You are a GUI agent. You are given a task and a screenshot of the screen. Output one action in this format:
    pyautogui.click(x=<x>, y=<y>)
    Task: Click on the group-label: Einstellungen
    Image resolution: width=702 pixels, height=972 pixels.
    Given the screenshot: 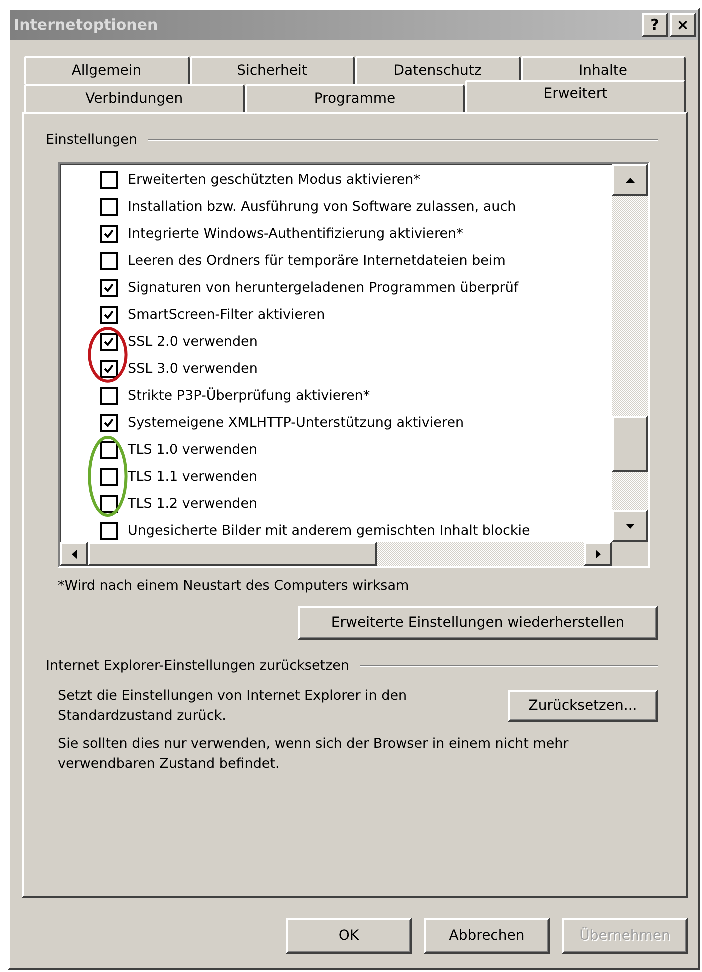 What is the action you would take?
    pyautogui.click(x=92, y=140)
    